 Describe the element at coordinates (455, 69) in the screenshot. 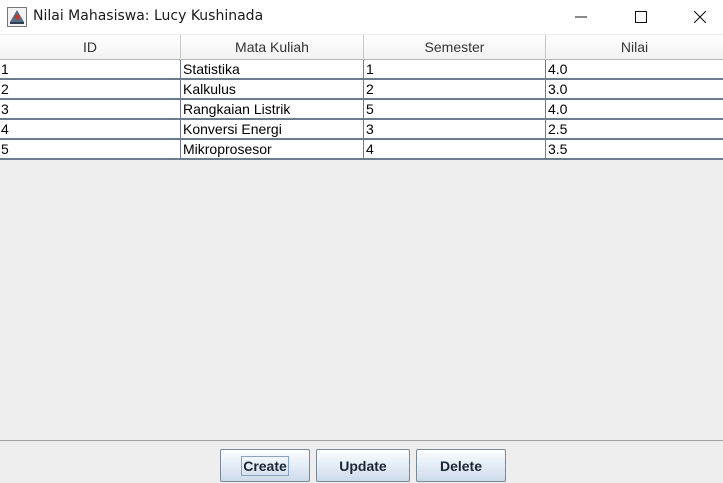

I see `cell-semester: 1` at that location.